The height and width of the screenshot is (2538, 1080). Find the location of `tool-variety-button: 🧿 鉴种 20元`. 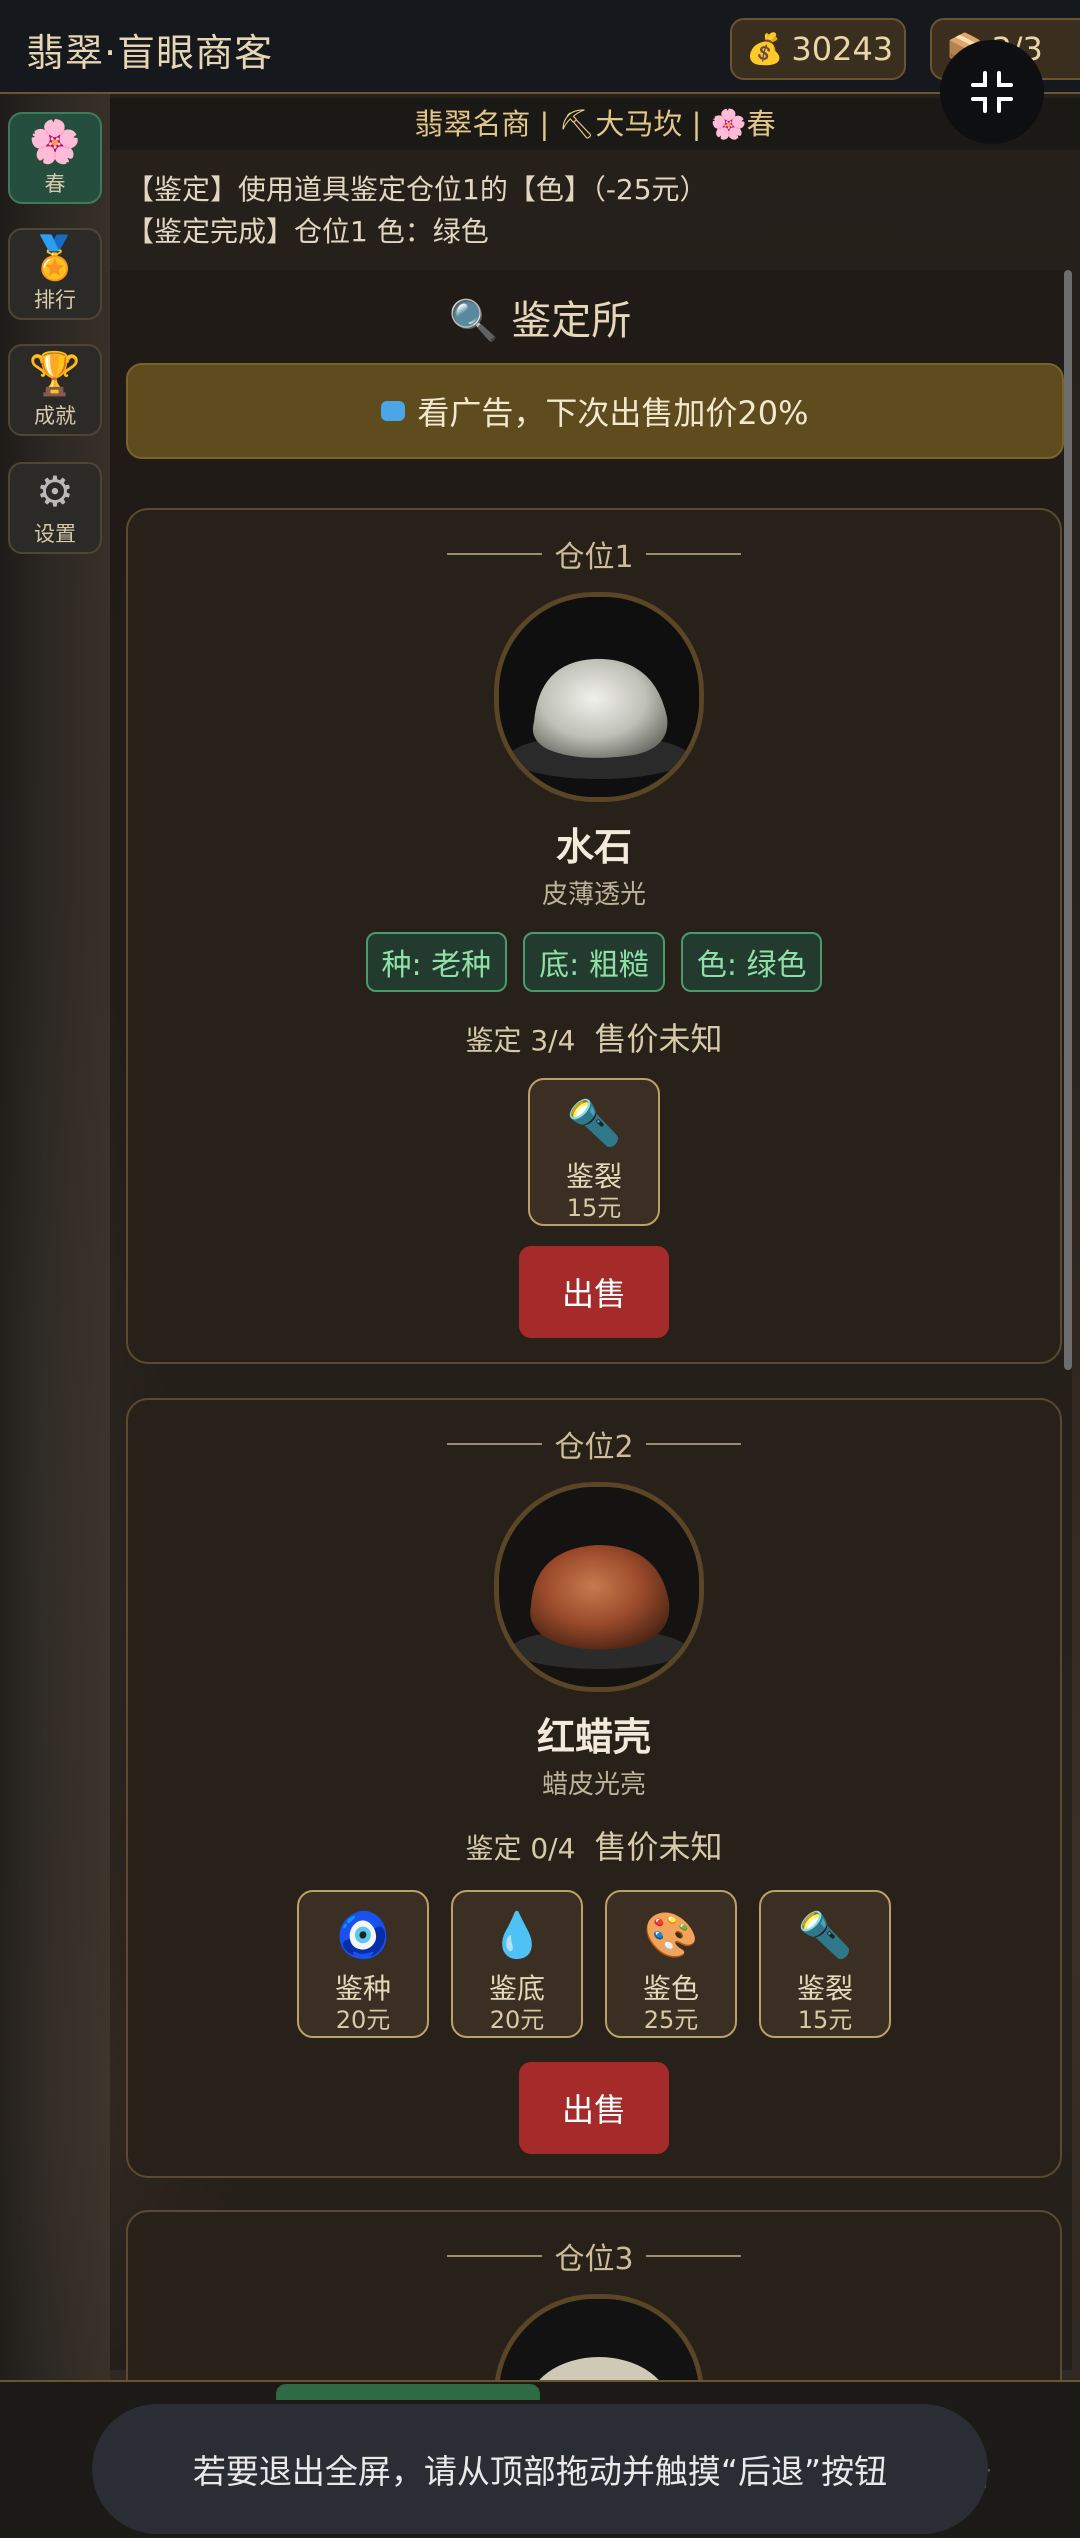

tool-variety-button: 🧿 鉴种 20元 is located at coordinates (363, 1964).